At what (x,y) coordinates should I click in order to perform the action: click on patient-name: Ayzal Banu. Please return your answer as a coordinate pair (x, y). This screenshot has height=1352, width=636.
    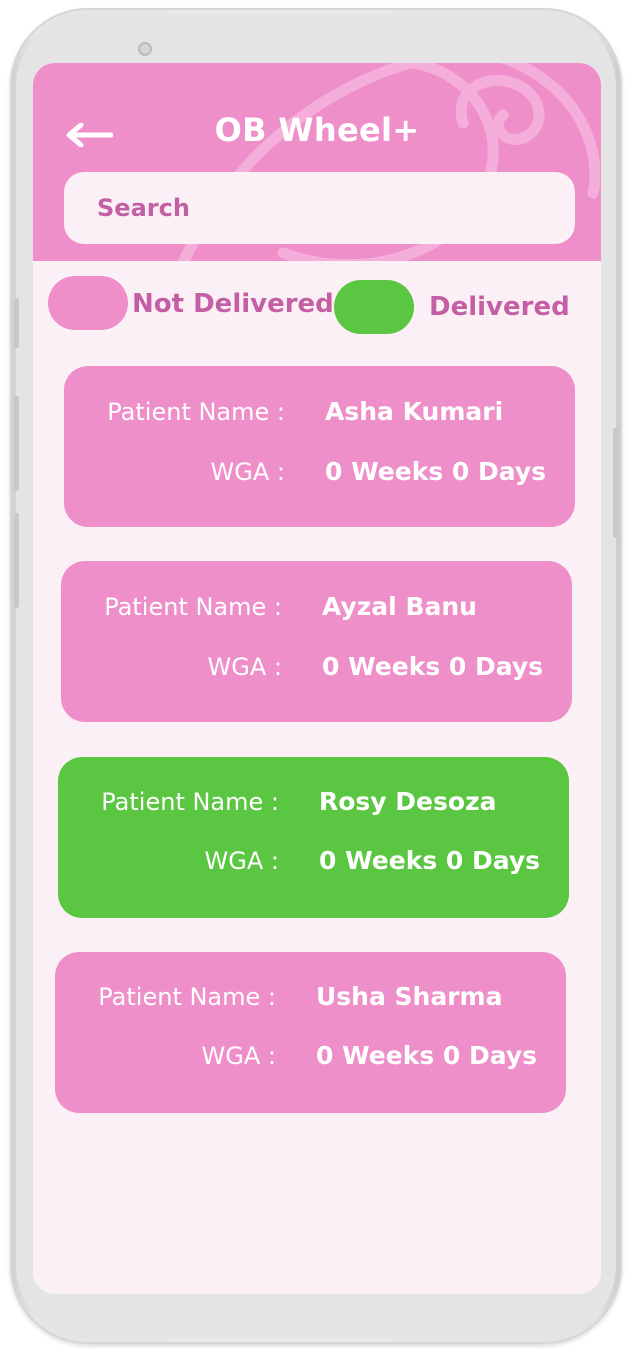
    Looking at the image, I should click on (399, 606).